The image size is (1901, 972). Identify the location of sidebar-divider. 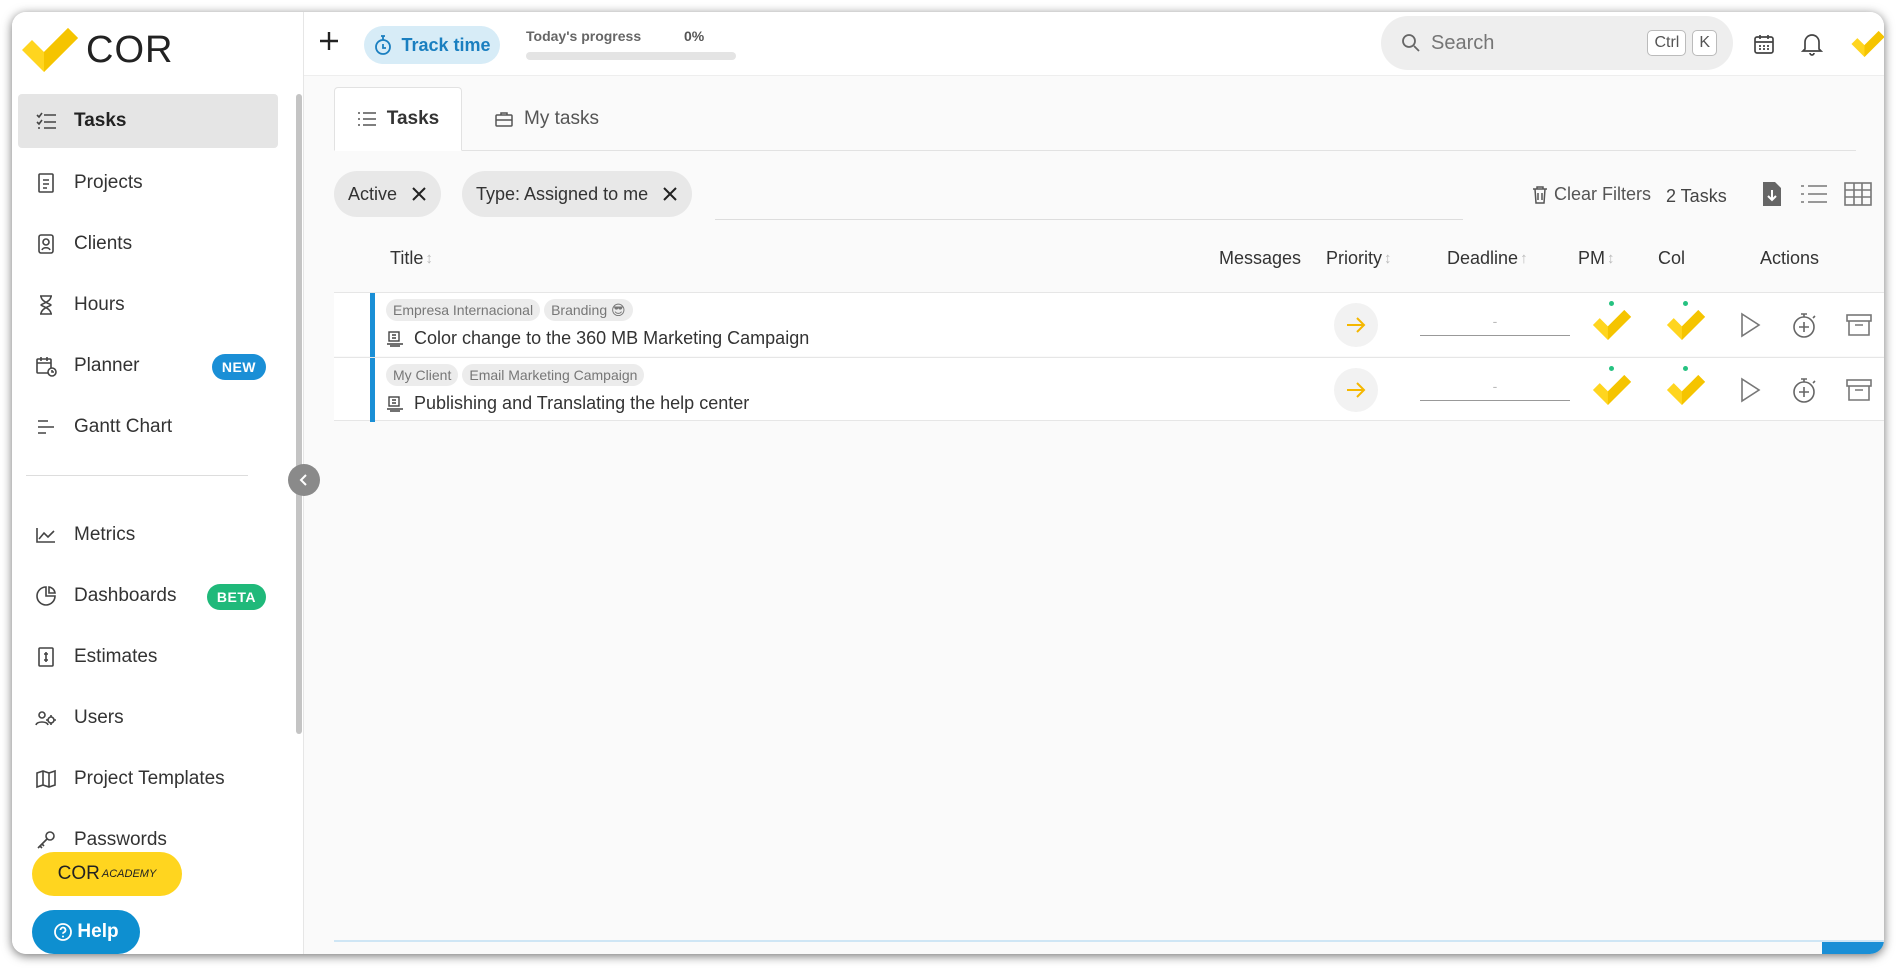
(137, 475).